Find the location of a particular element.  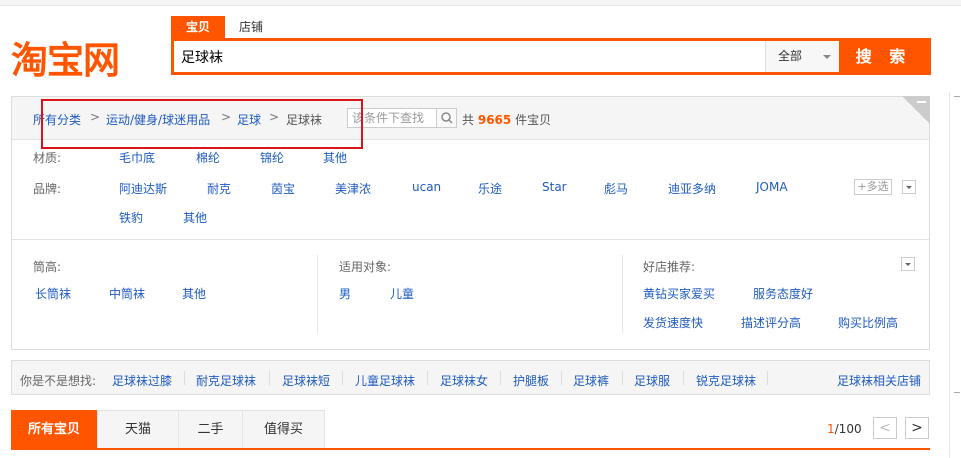

related-shops-link: 足球袜相关店铺 is located at coordinates (879, 380).